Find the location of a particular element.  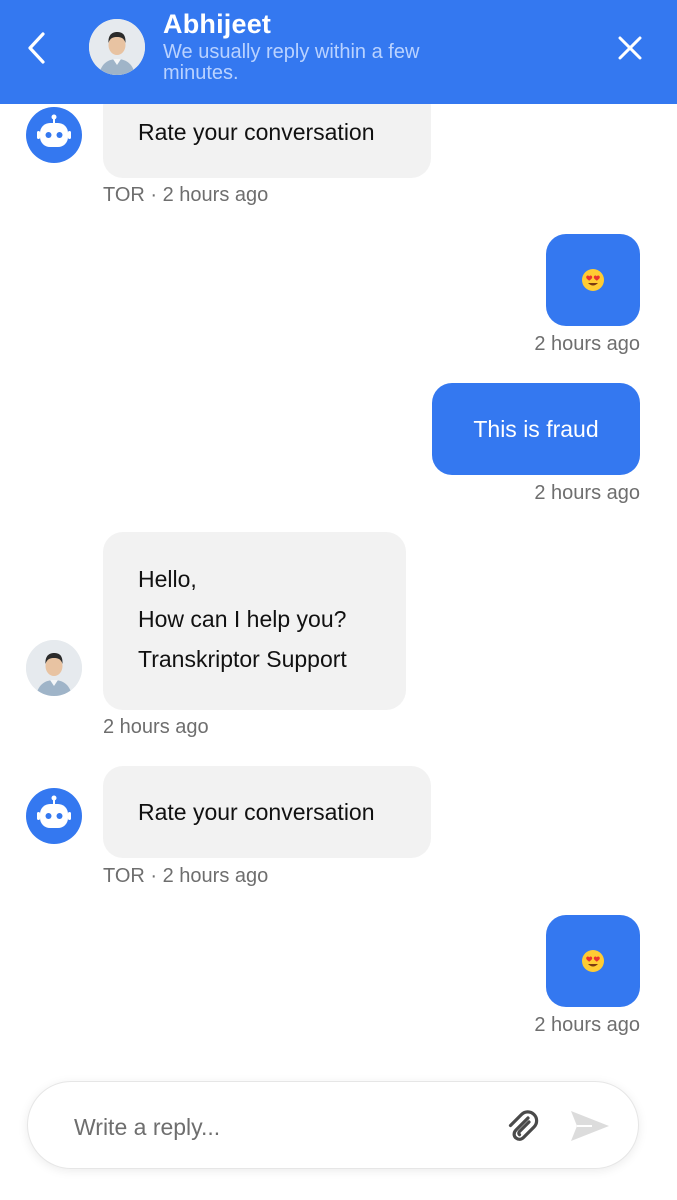

reply-input is located at coordinates (274, 1127).